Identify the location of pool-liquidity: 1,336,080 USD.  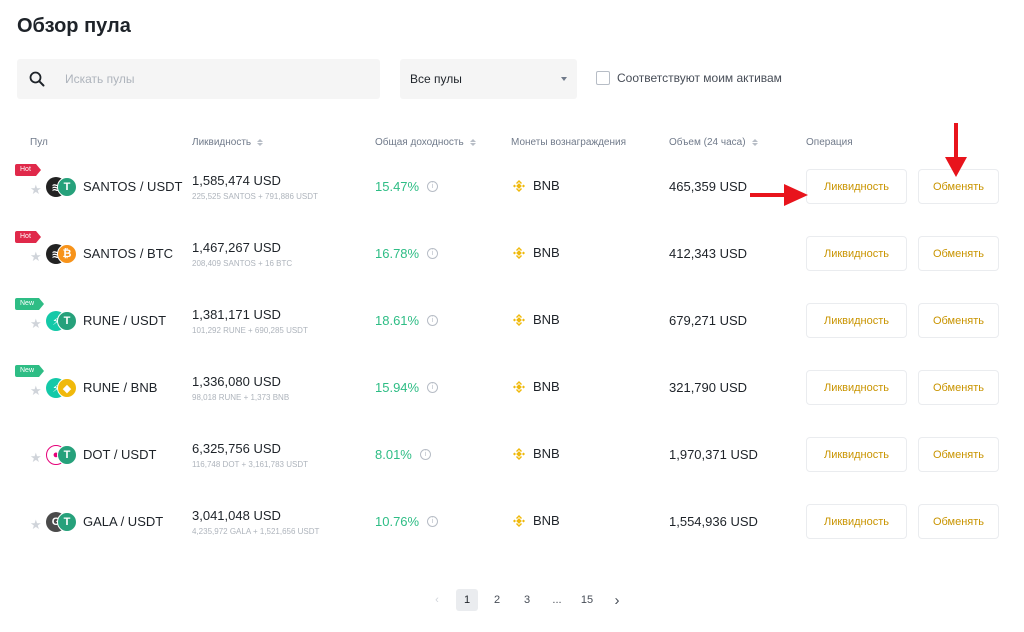
(236, 381).